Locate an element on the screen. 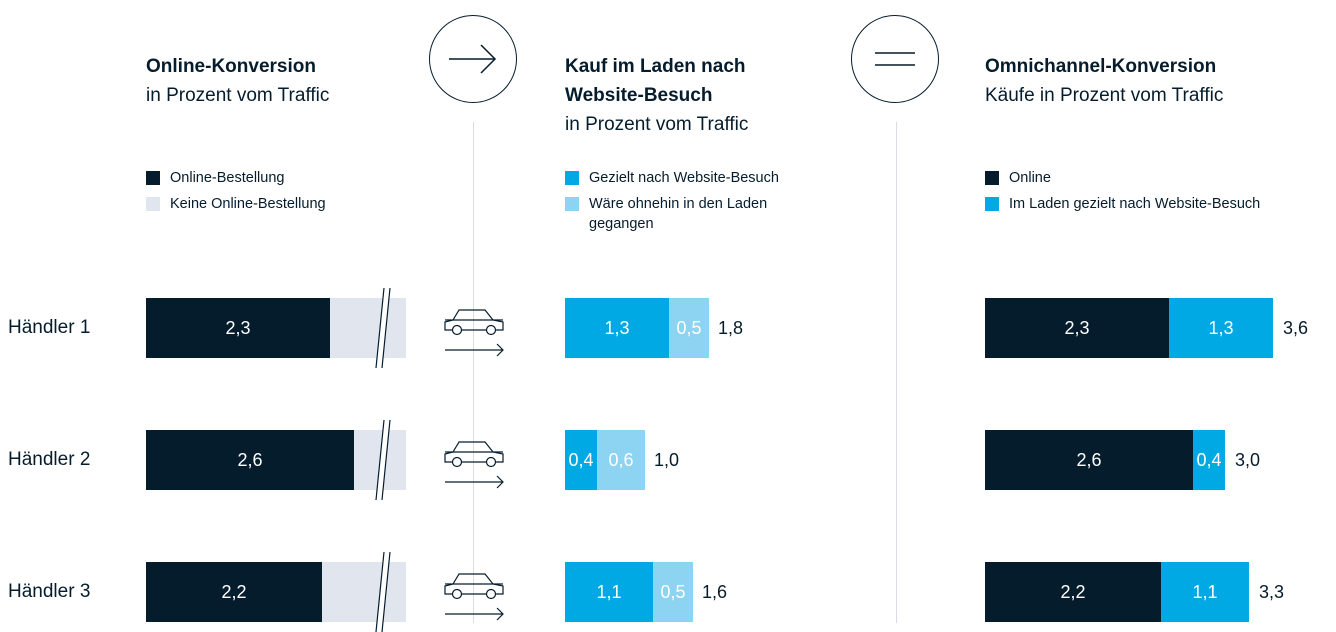  omni-total-label: 3,0 is located at coordinates (1248, 460).